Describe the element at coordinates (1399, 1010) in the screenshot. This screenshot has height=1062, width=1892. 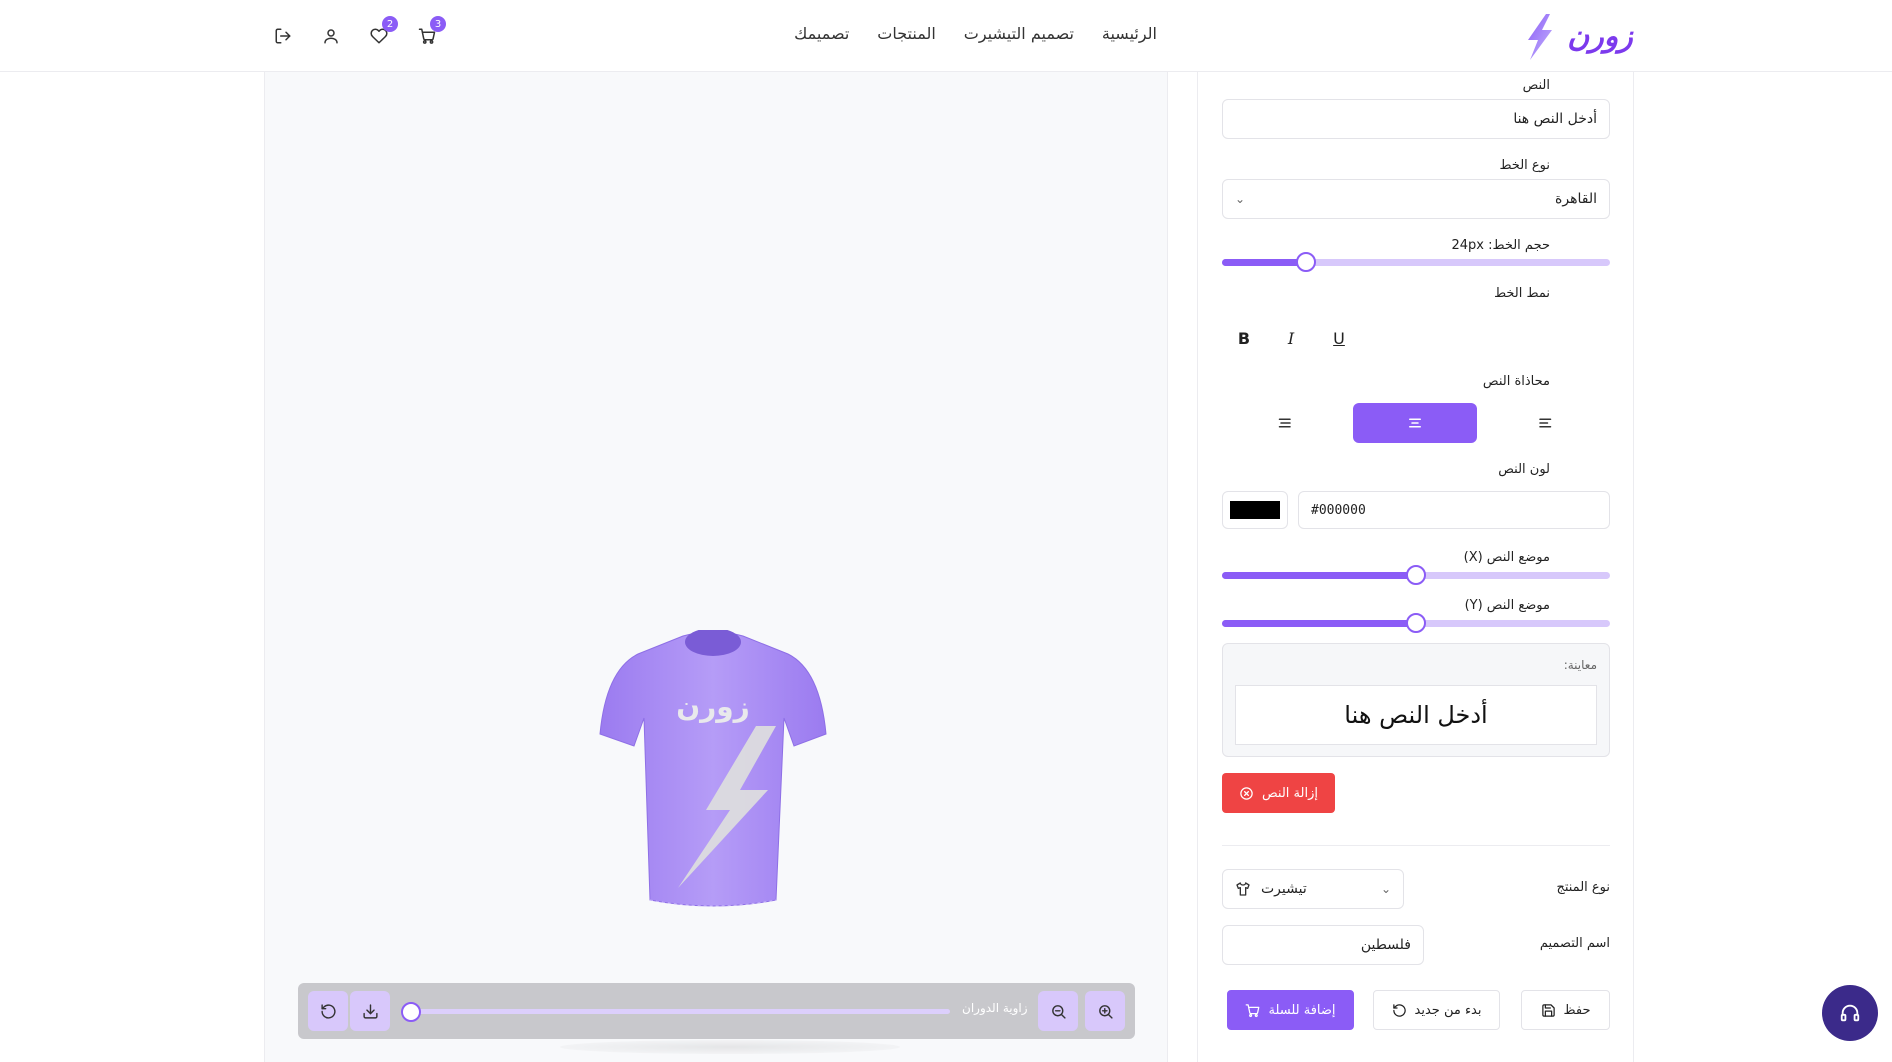
I see `refresh-icon` at that location.